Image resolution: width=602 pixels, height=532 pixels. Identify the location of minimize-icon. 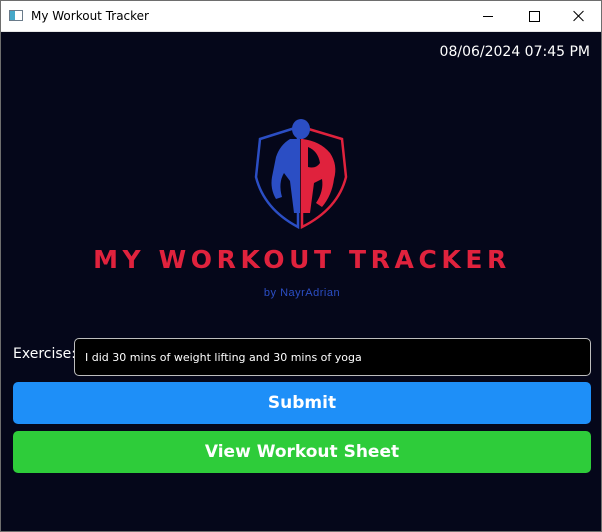
(488, 16).